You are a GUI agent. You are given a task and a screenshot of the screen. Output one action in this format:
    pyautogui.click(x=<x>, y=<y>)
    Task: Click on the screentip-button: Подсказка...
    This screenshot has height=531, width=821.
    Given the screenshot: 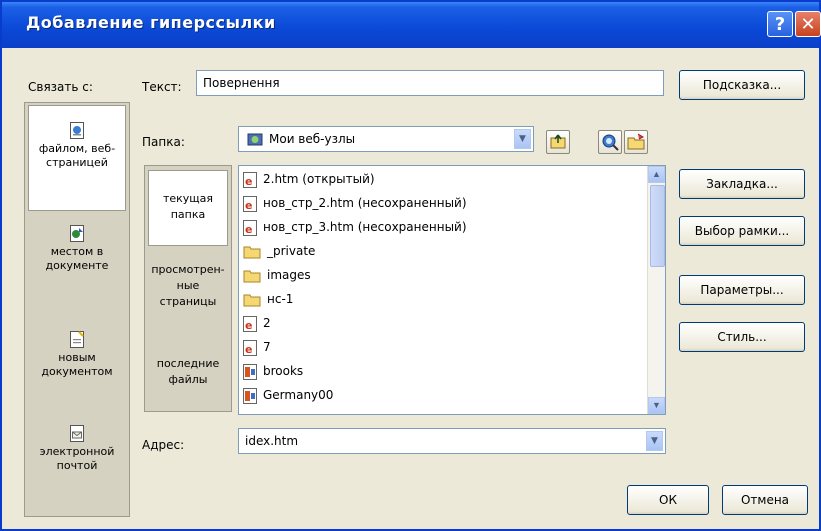 What is the action you would take?
    pyautogui.click(x=742, y=85)
    